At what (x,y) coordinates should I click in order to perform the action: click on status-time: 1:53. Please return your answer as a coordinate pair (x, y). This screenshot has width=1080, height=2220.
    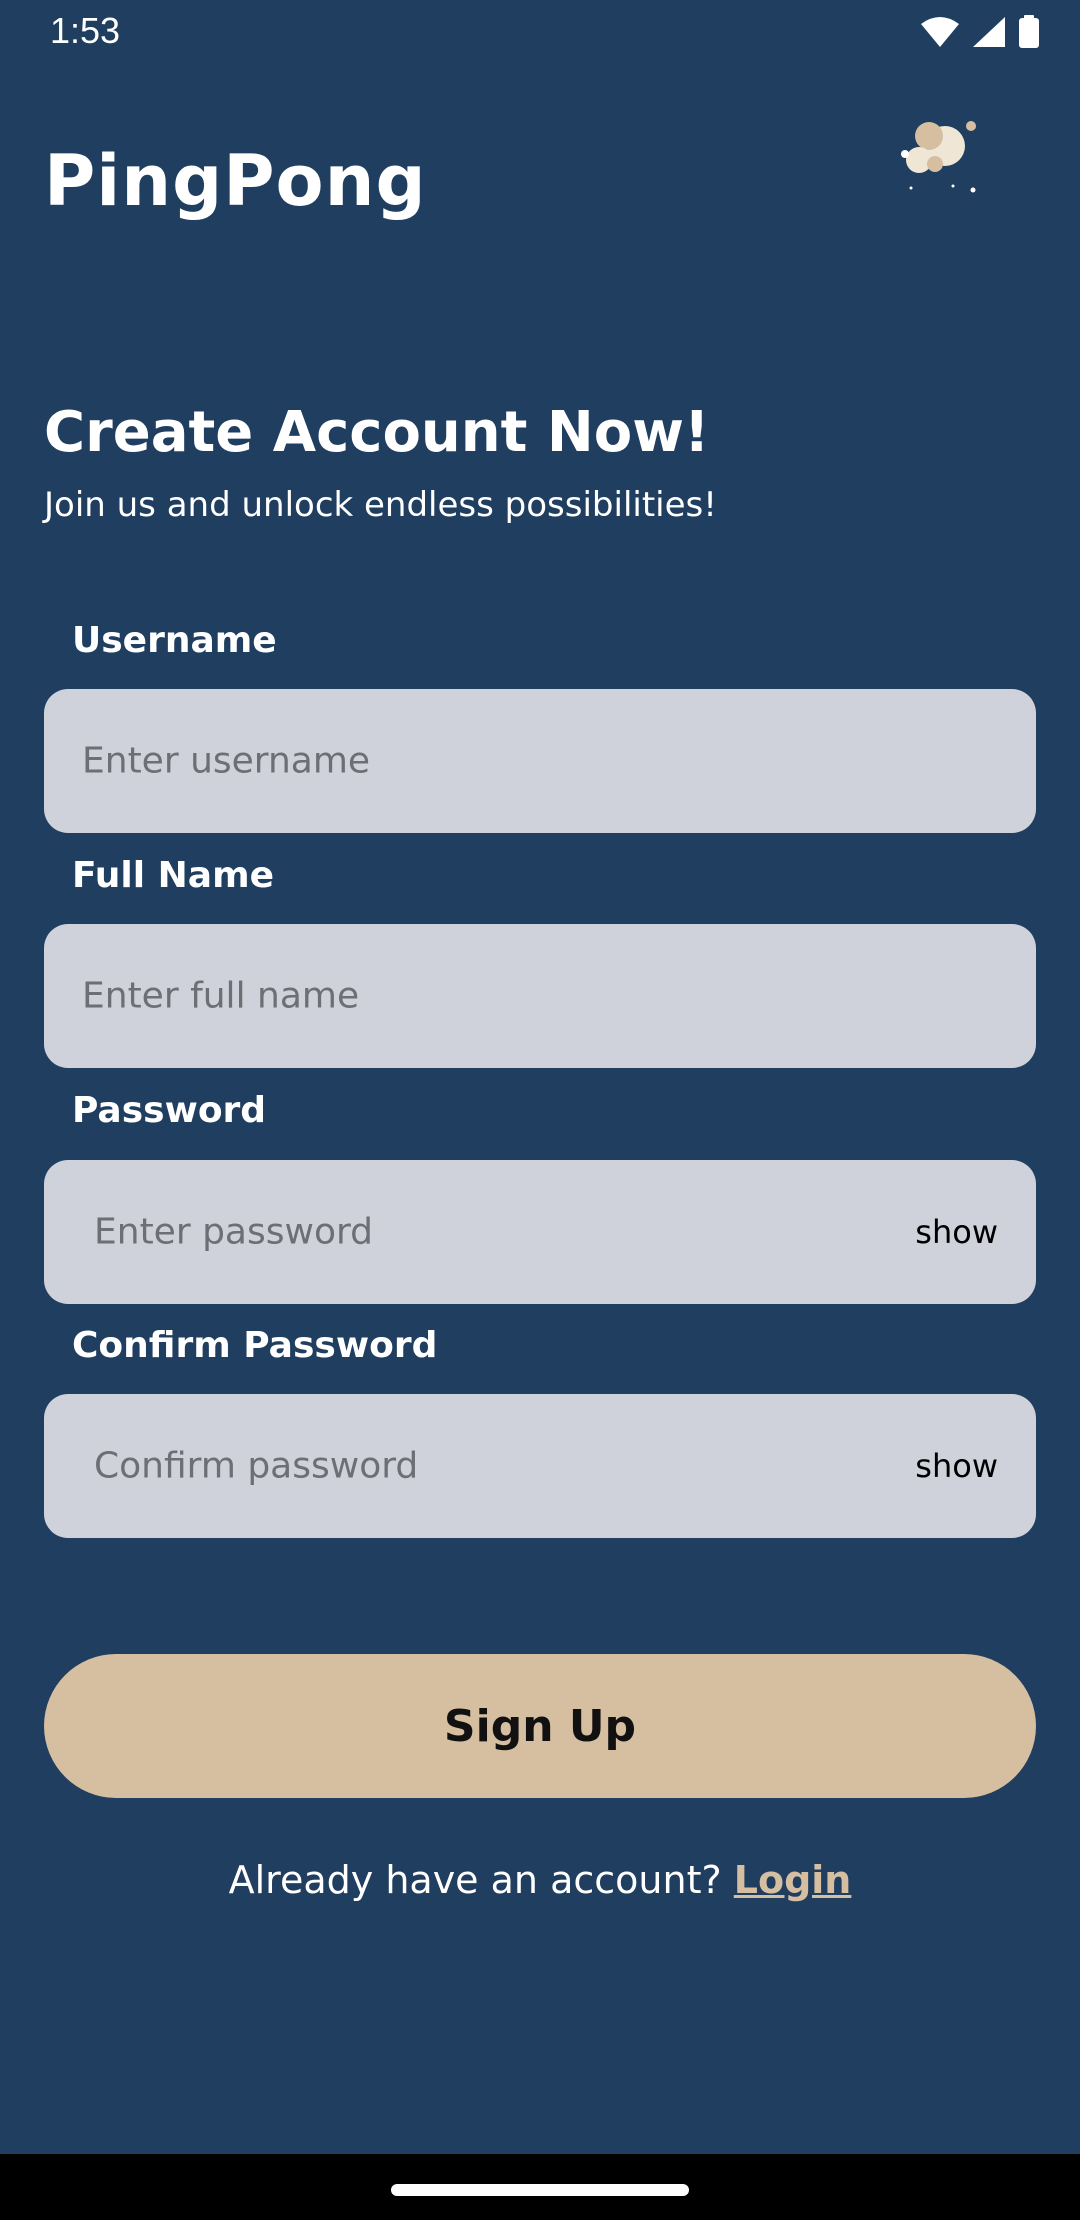
    Looking at the image, I should click on (85, 30).